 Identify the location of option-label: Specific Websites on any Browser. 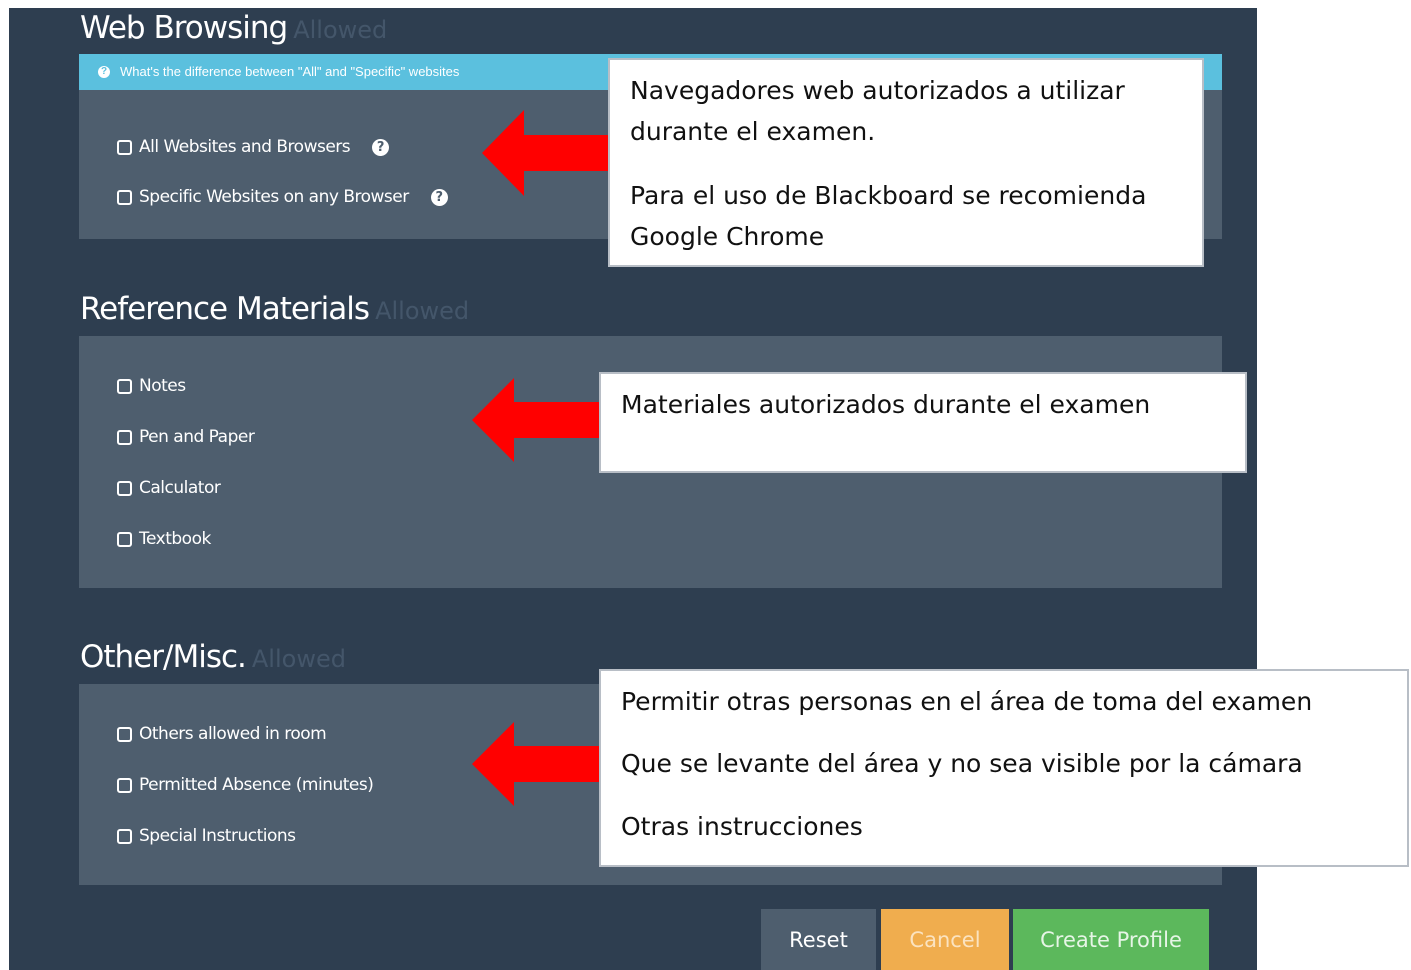
(274, 197).